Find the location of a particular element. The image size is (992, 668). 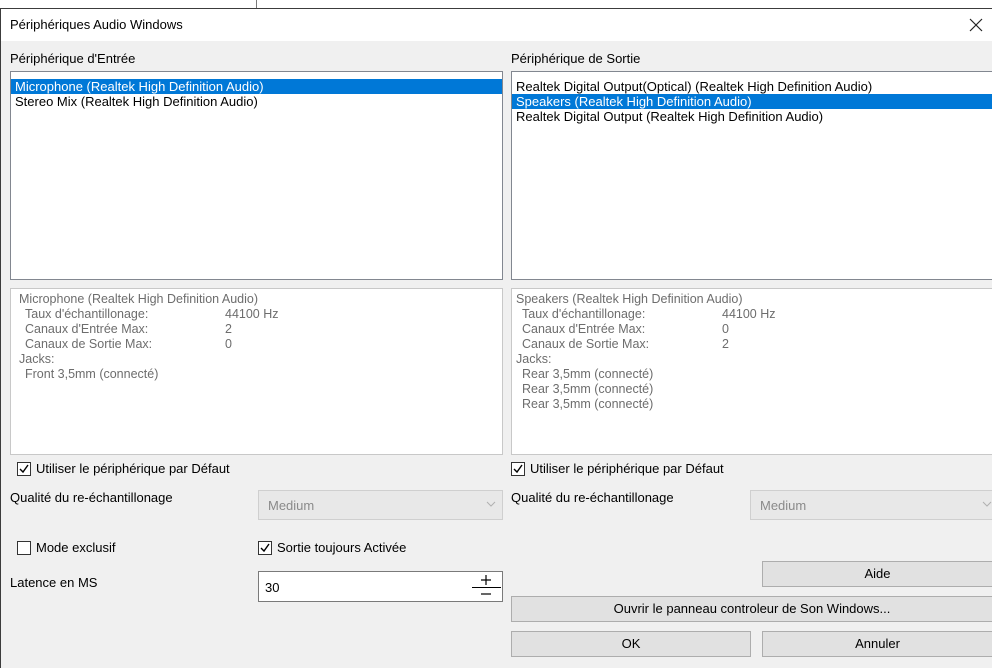

ok-button-label: OK is located at coordinates (631, 643).